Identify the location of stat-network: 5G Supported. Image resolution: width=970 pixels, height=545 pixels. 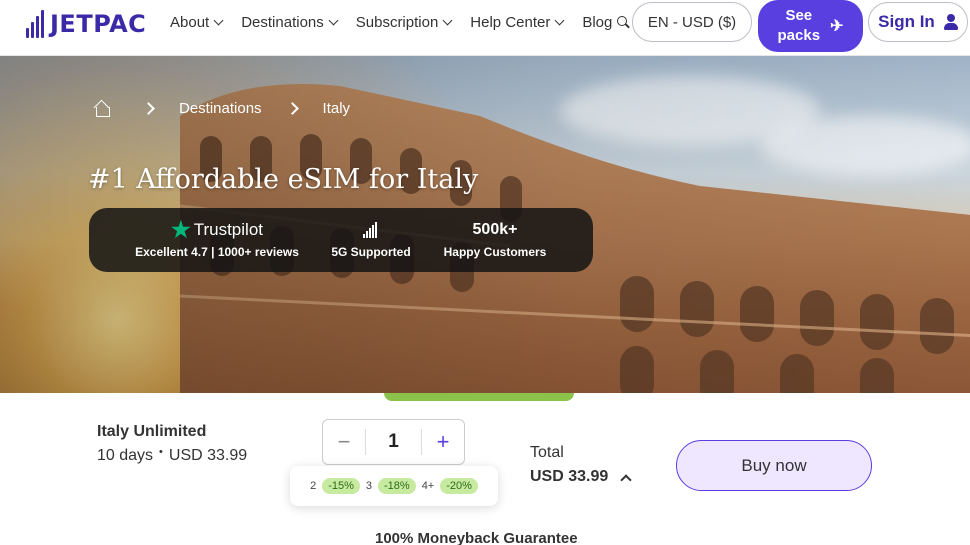
(371, 238).